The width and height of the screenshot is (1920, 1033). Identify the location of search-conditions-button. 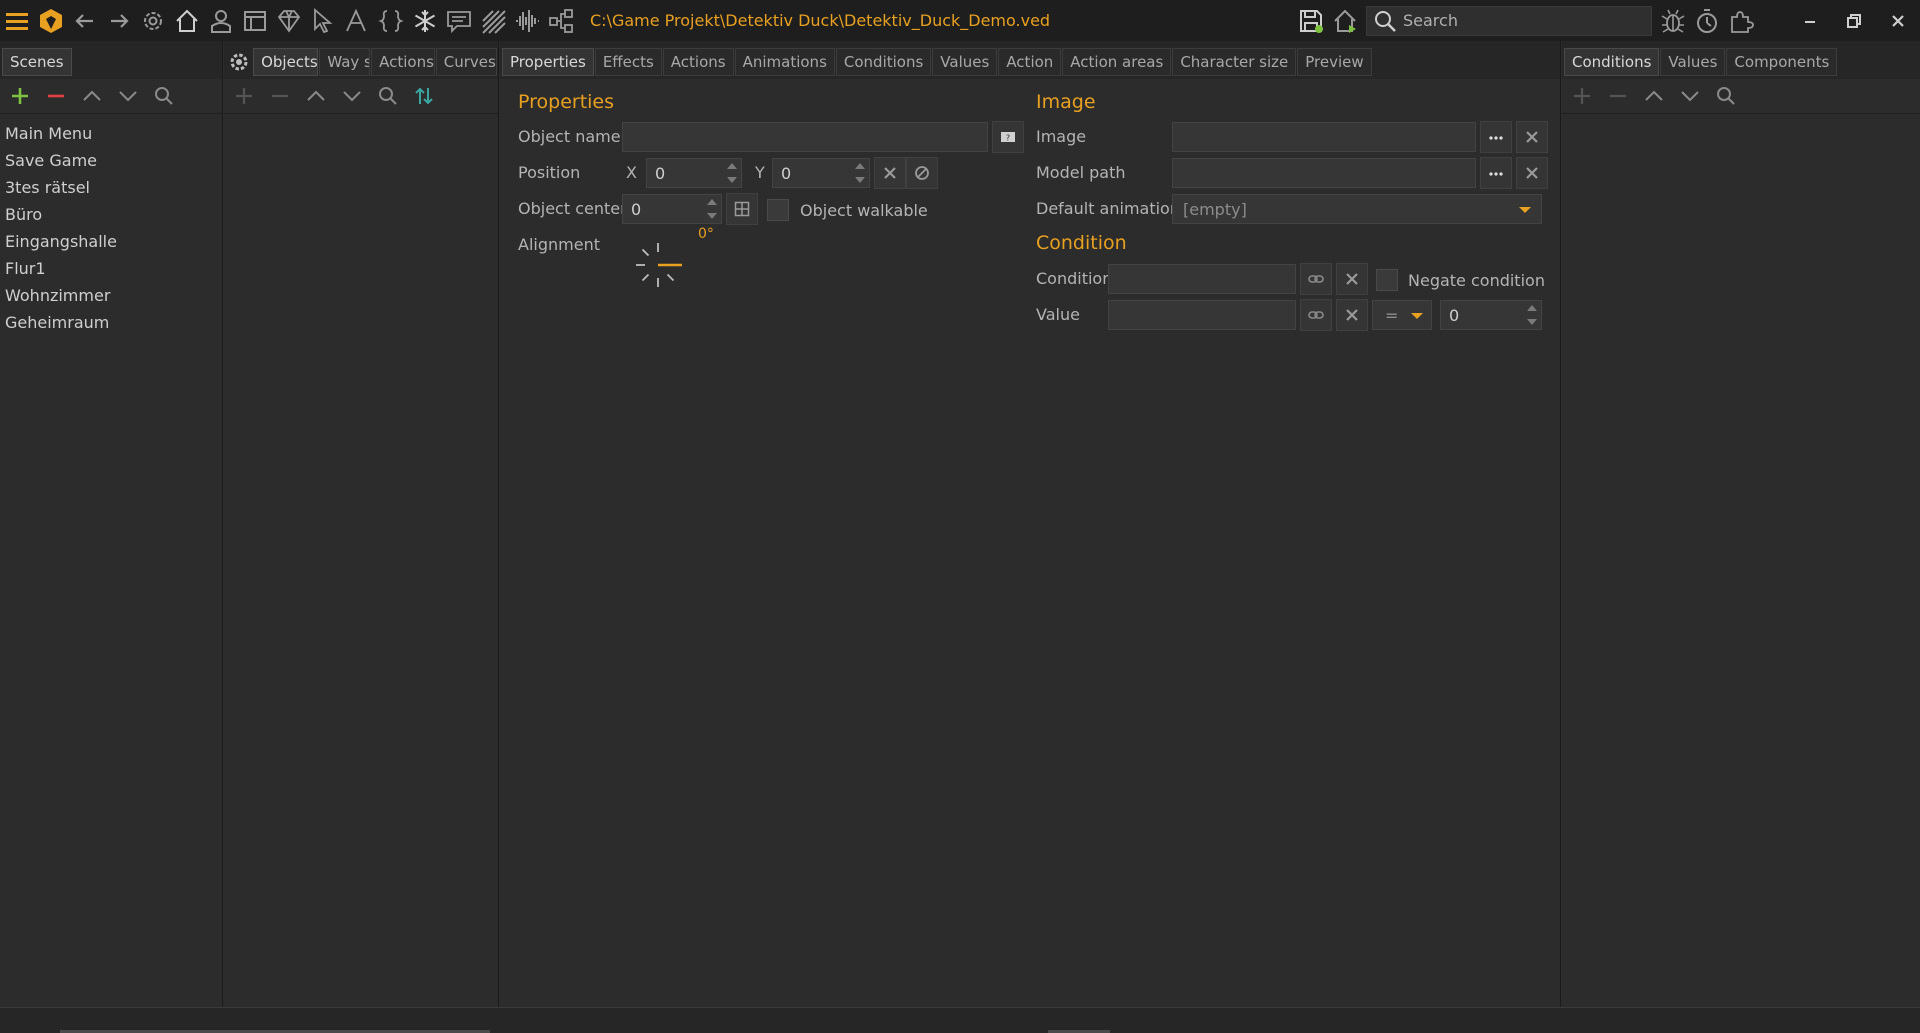
(1726, 96).